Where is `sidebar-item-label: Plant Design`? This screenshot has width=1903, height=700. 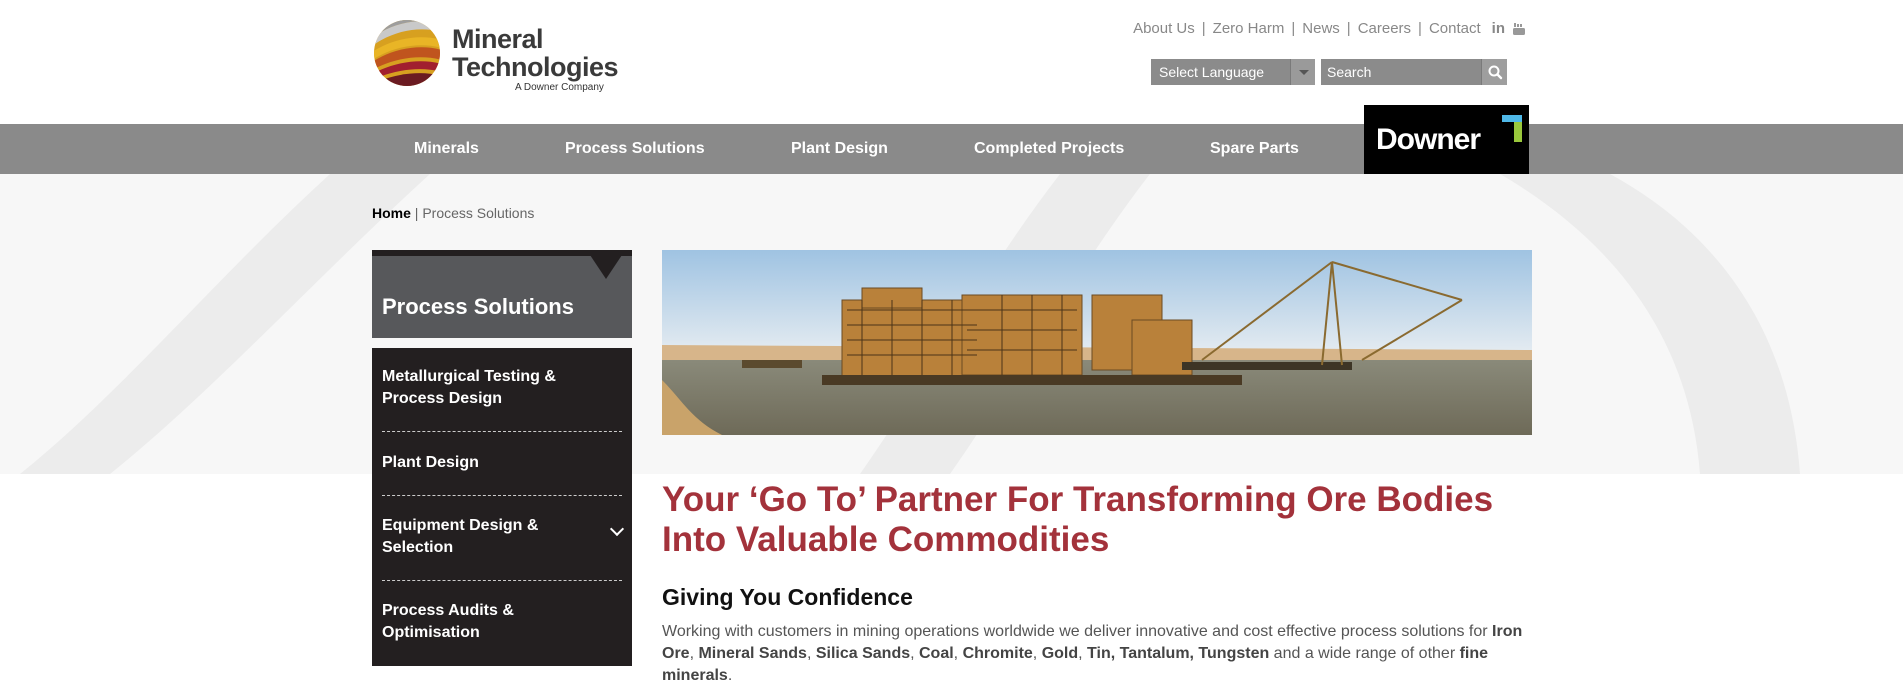 sidebar-item-label: Plant Design is located at coordinates (430, 462).